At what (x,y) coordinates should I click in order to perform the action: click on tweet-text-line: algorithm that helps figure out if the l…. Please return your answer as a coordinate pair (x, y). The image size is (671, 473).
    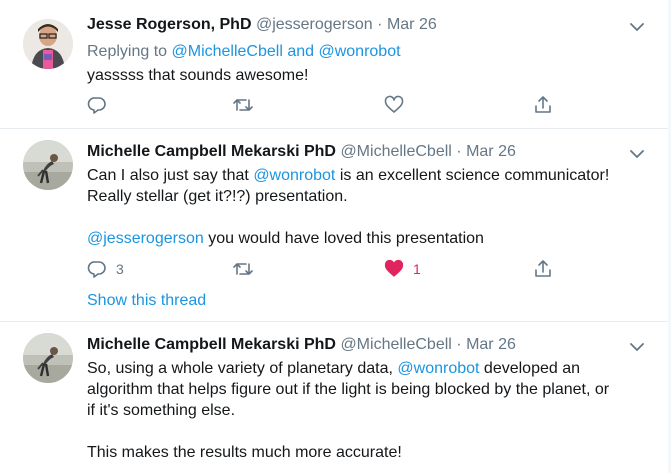
    Looking at the image, I should click on (348, 389).